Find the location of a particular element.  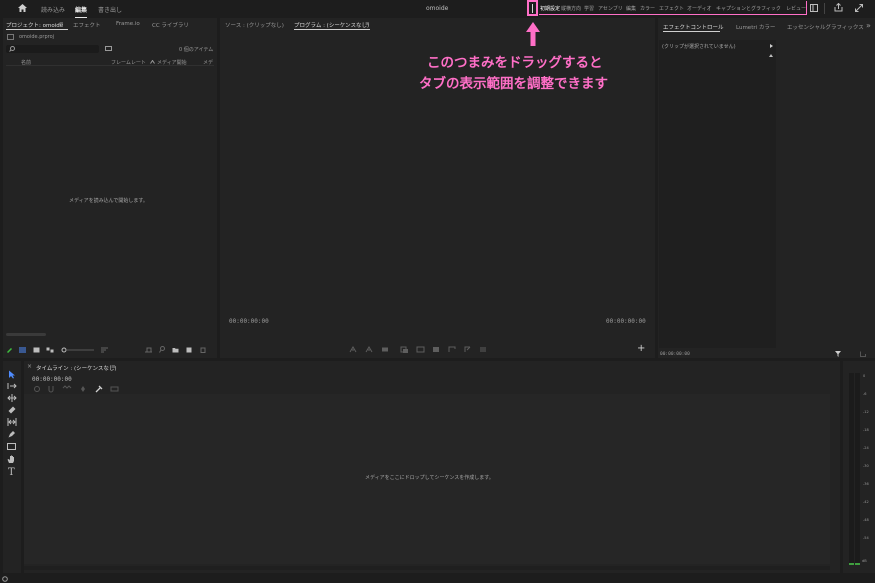

export-icon is located at coordinates (863, 354).